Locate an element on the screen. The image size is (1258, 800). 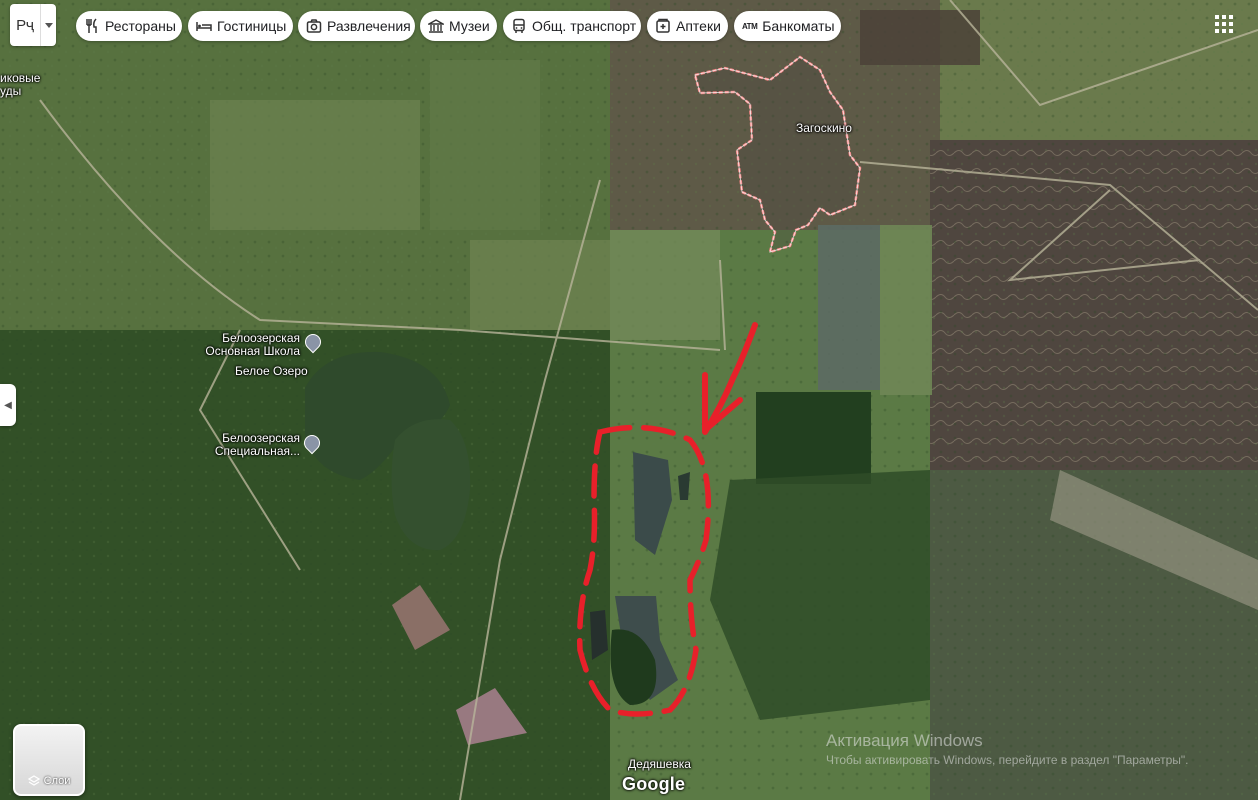
bed-icon is located at coordinates (204, 26).